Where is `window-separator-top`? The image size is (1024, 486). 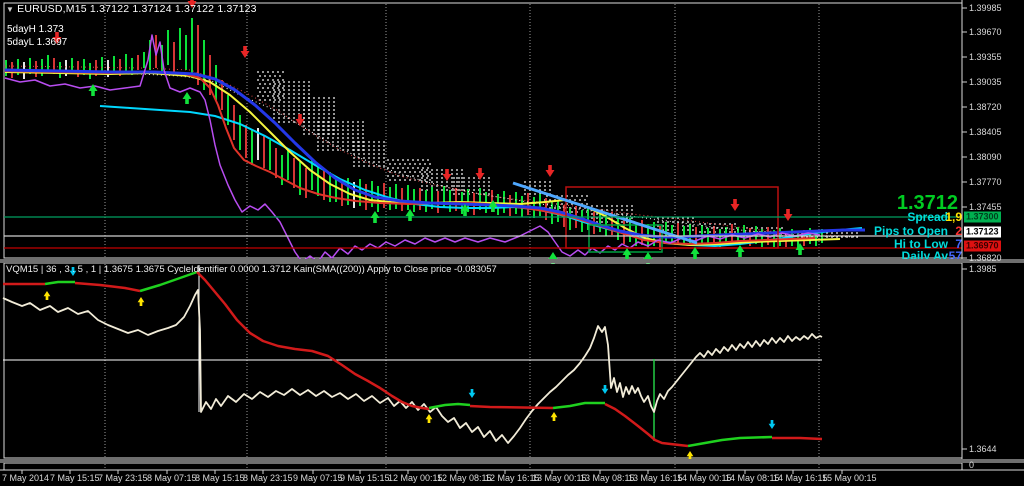 window-separator-top is located at coordinates (512, 261).